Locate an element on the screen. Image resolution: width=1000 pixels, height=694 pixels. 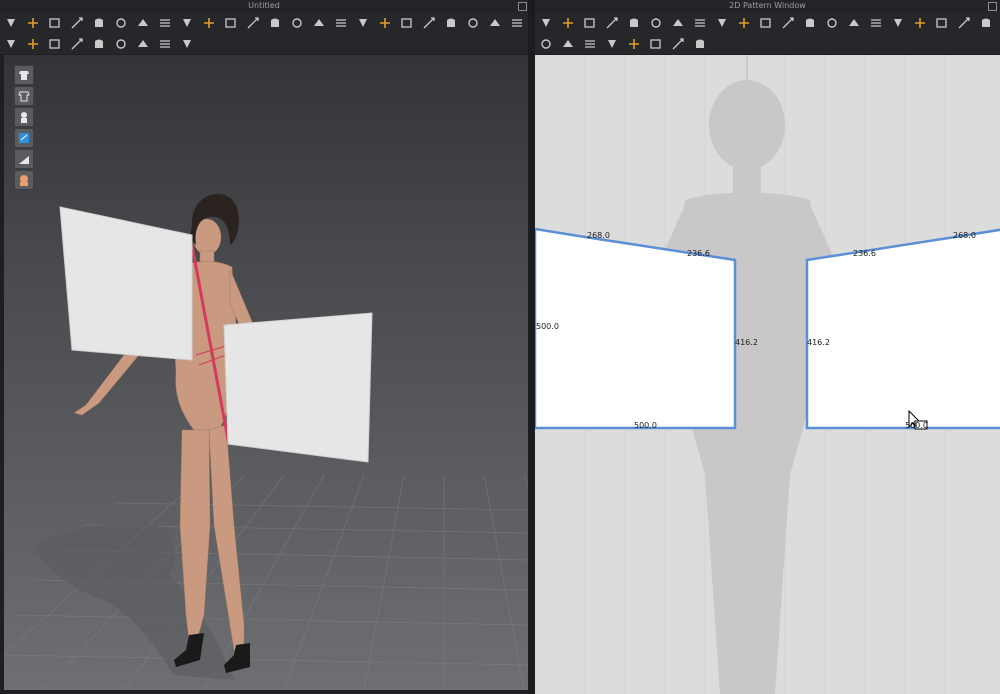
skin-icon is located at coordinates (24, 180).